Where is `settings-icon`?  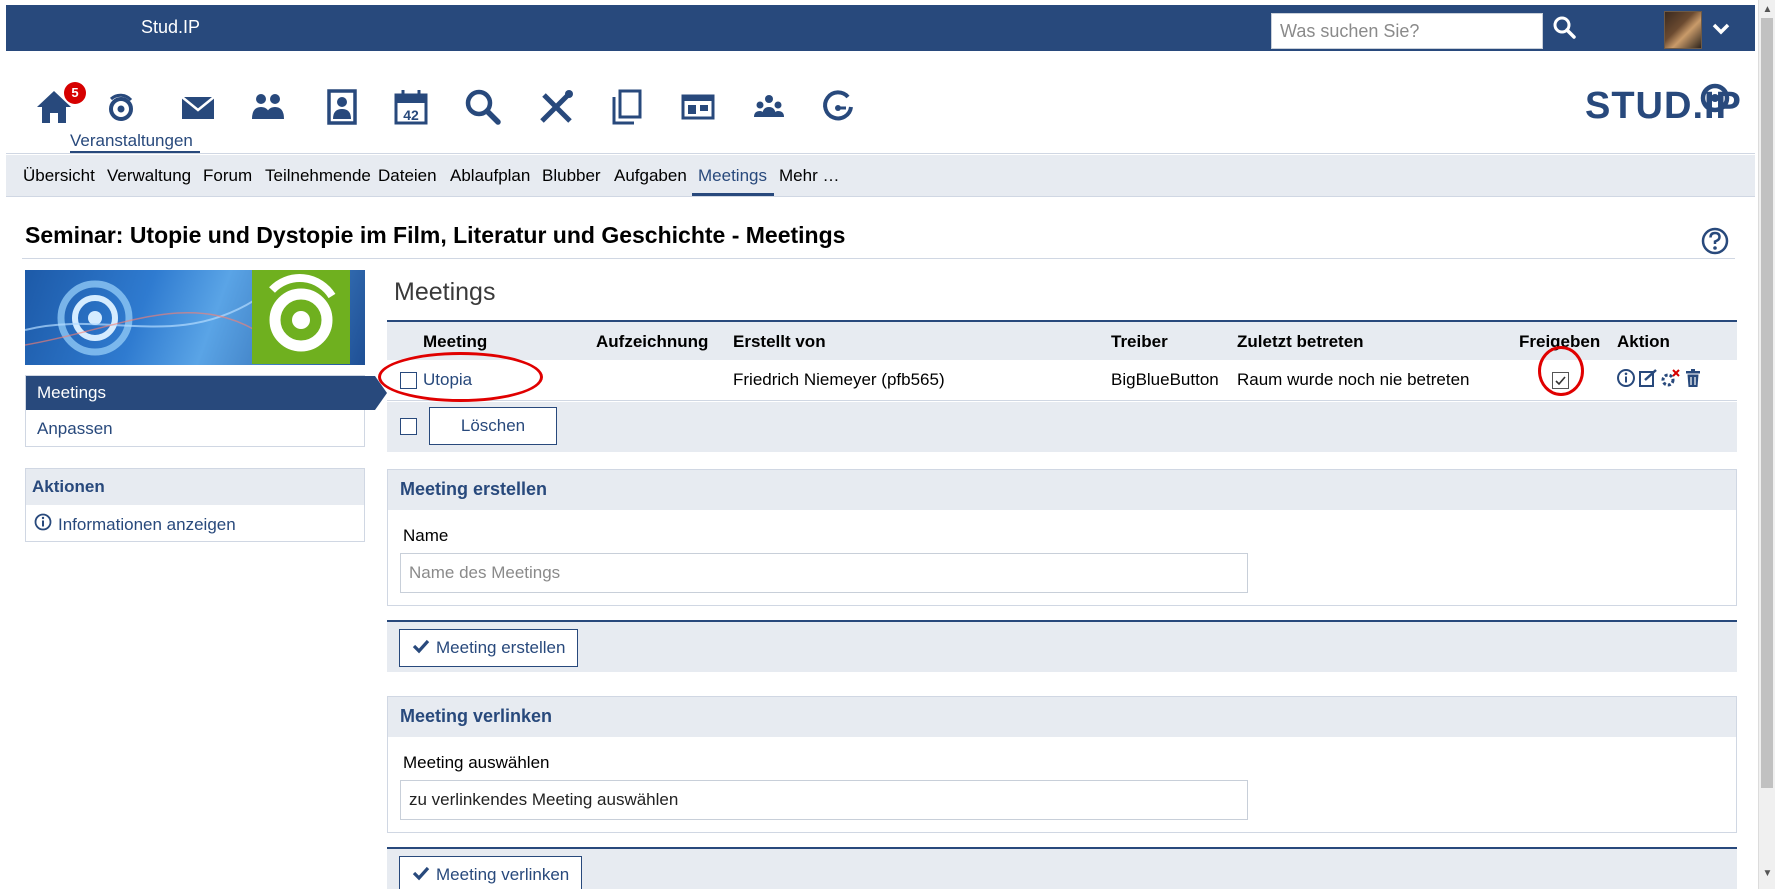
settings-icon is located at coordinates (1670, 378).